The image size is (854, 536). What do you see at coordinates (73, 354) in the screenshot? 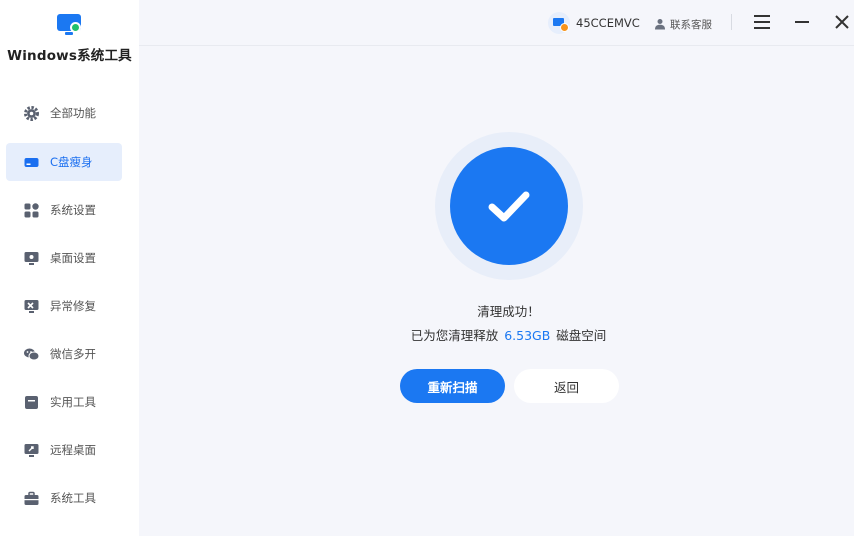
I see `sidebar-item-label: 微信多开` at bounding box center [73, 354].